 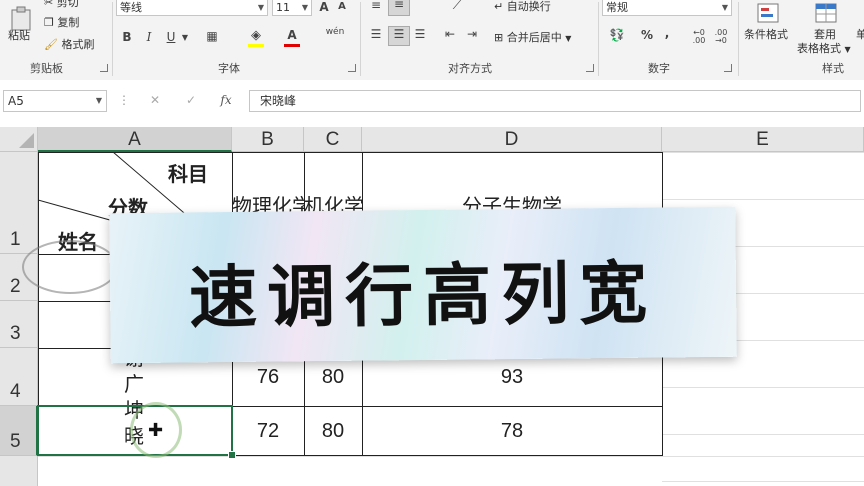 I want to click on column-header-a: A, so click(x=135, y=139).